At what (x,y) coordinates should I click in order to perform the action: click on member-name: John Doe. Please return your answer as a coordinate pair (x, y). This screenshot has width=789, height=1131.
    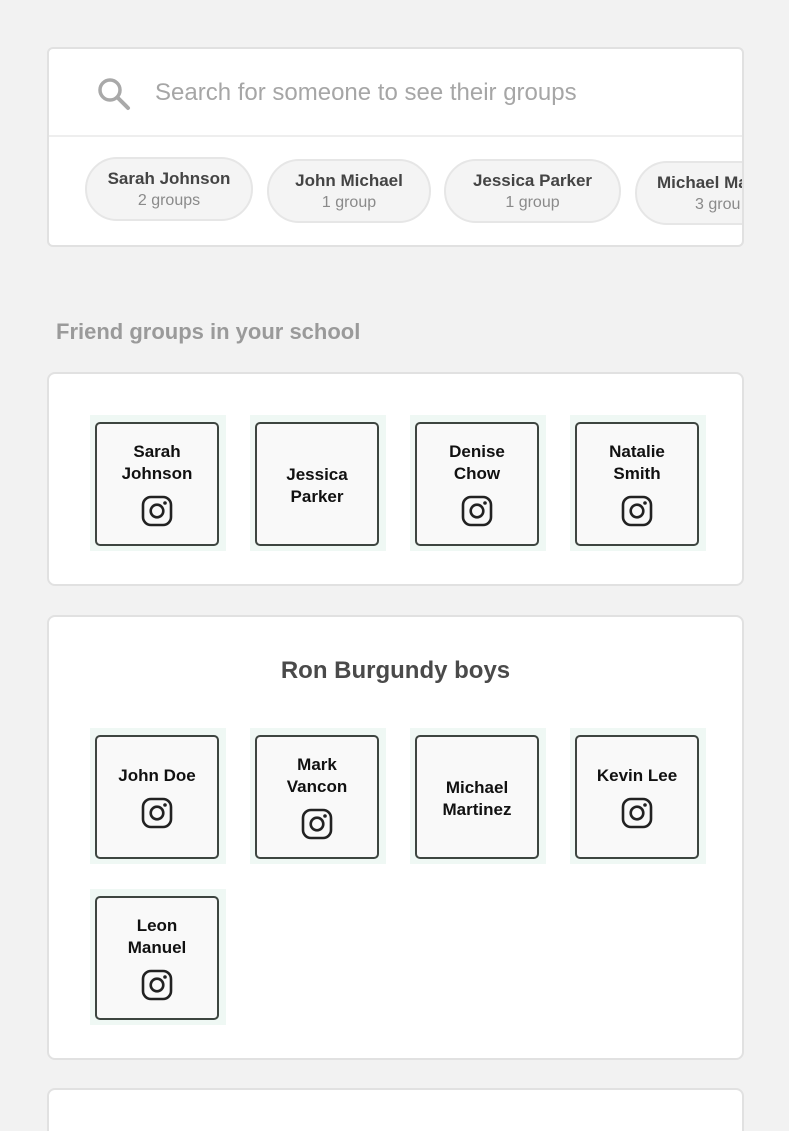
    Looking at the image, I should click on (157, 775).